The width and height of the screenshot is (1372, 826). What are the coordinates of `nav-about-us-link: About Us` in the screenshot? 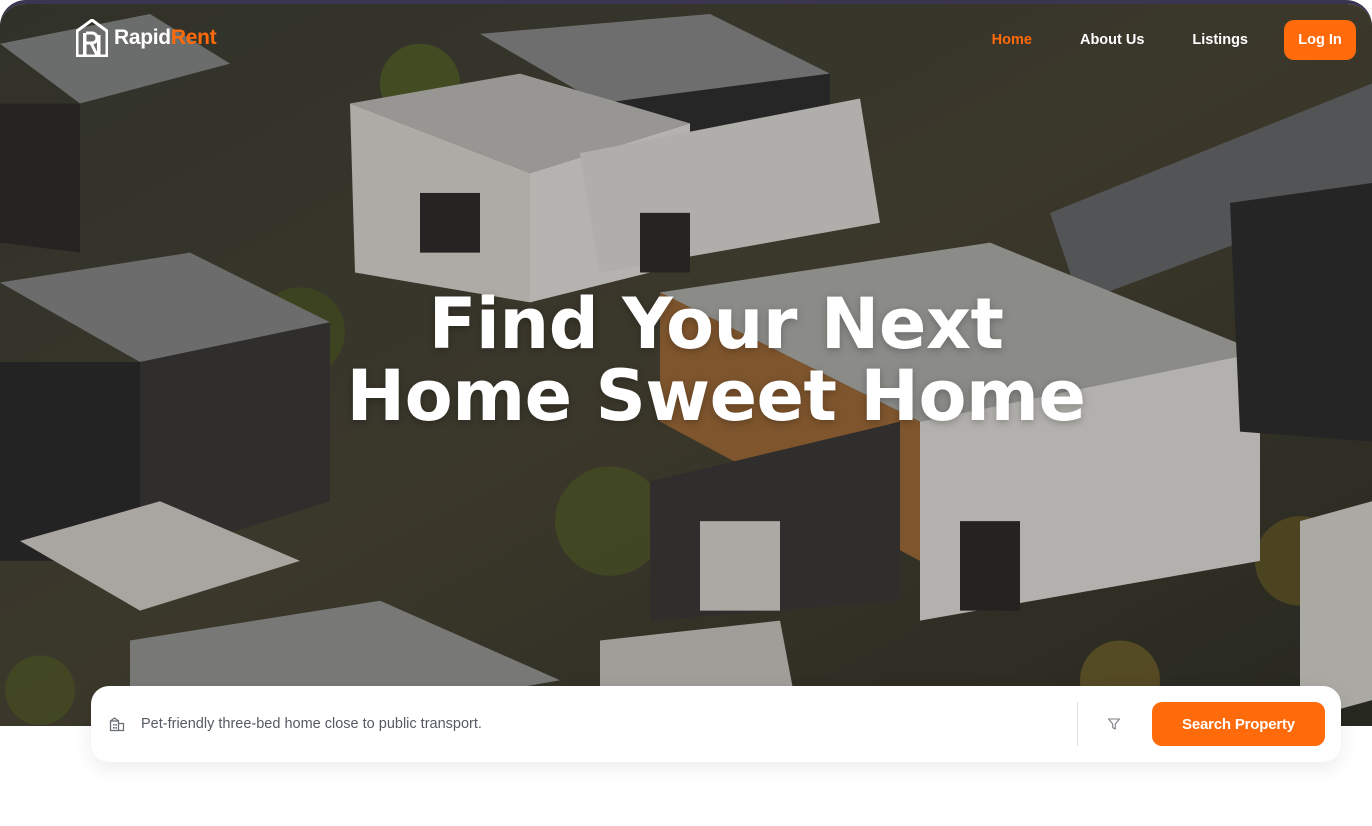 It's located at (1112, 40).